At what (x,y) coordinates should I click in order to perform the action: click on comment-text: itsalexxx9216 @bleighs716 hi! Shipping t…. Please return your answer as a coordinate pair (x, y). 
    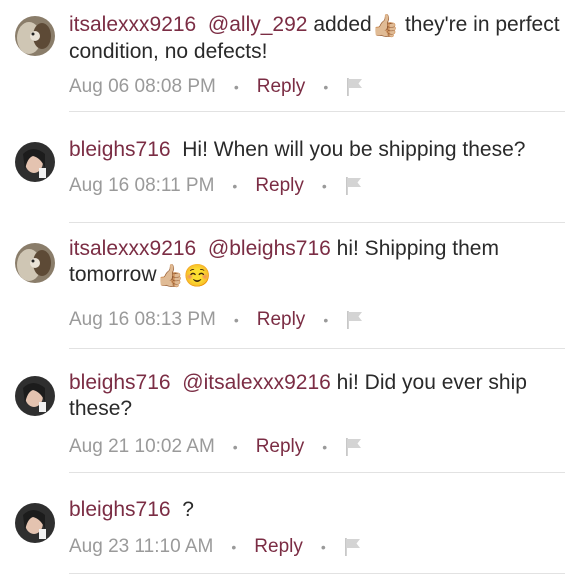
    Looking at the image, I should click on (319, 262).